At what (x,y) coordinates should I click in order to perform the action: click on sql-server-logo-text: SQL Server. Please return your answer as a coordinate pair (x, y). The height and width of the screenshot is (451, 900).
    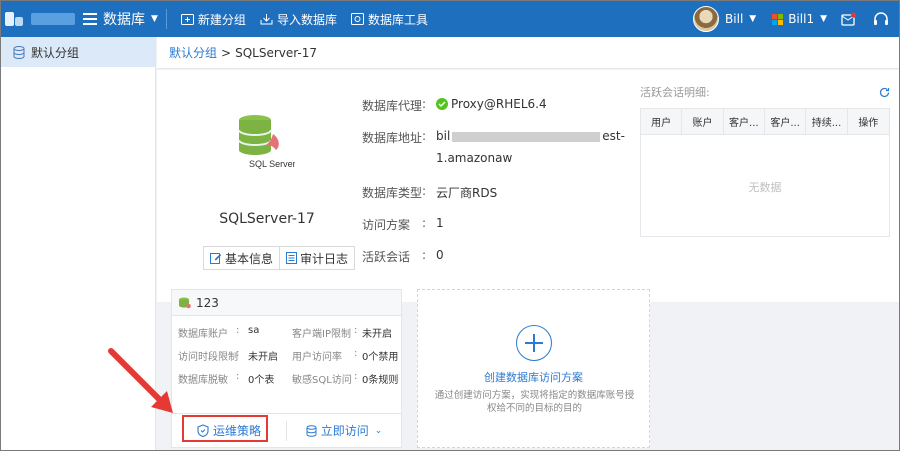
    Looking at the image, I should click on (272, 164).